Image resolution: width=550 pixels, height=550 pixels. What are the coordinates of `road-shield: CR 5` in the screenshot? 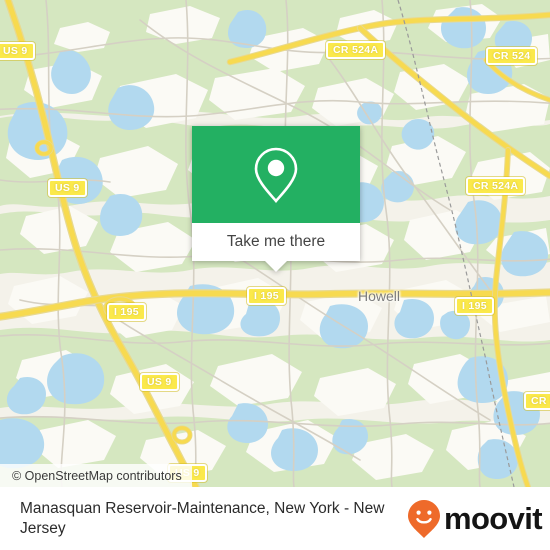 It's located at (537, 401).